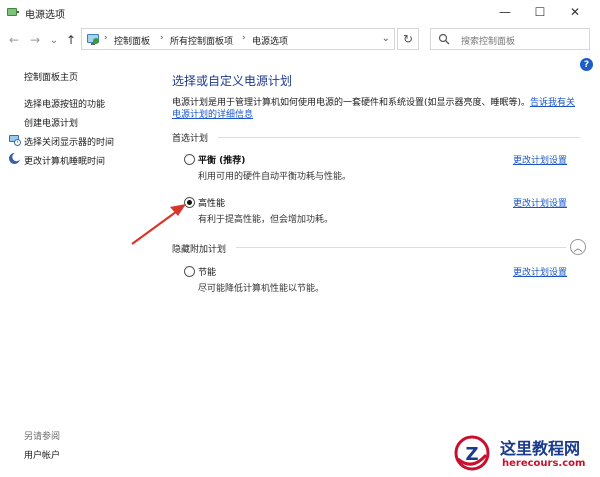 The image size is (600, 477). Describe the element at coordinates (178, 210) in the screenshot. I see `arrow-head` at that location.